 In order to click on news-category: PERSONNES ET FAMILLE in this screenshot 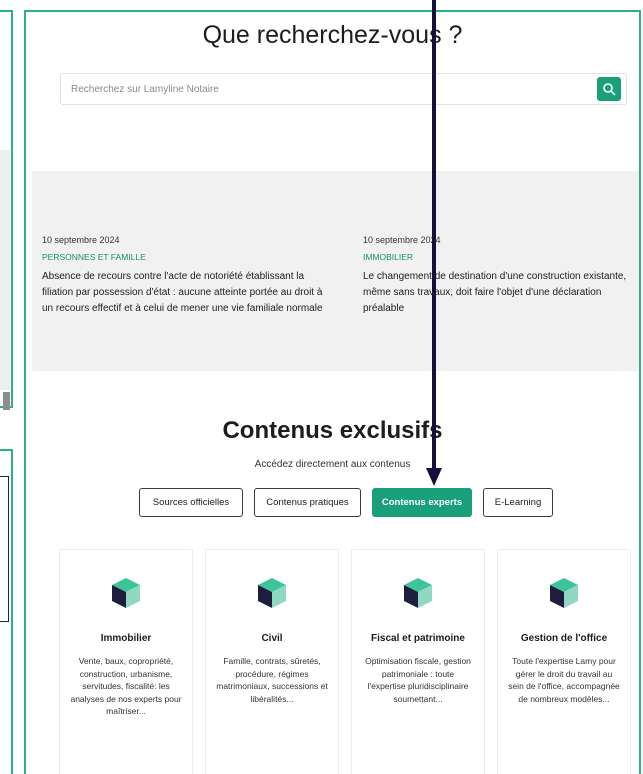, I will do `click(187, 257)`.